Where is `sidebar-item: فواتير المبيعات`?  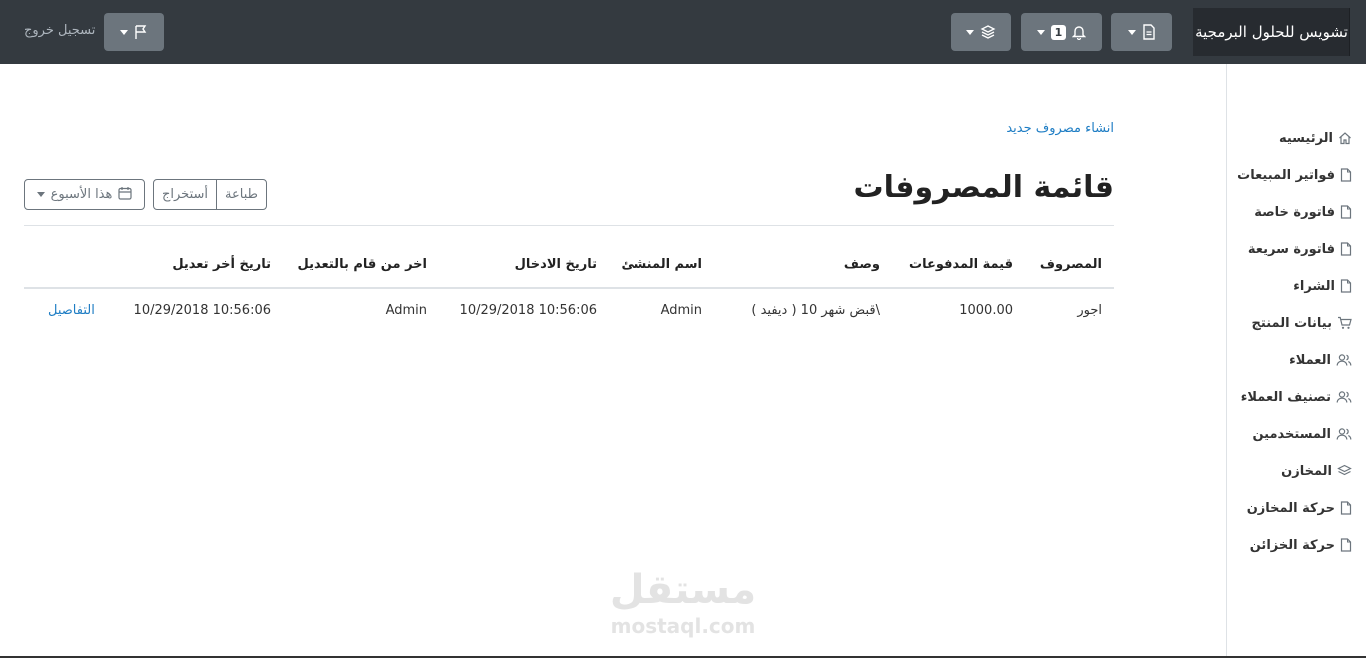
sidebar-item: فواتير المبيعات is located at coordinates (1294, 175).